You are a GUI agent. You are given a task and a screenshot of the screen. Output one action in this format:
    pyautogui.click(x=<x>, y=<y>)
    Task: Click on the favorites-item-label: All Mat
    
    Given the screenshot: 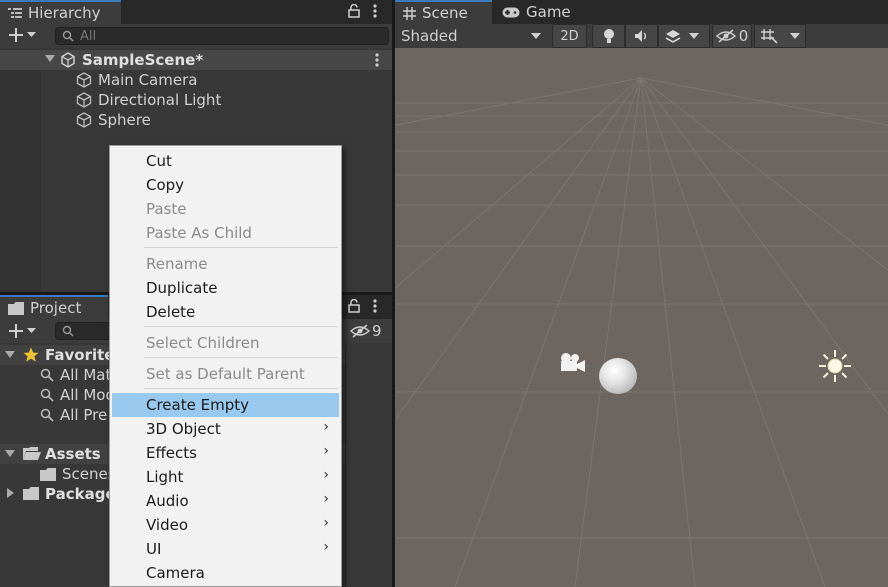 What is the action you would take?
    pyautogui.click(x=86, y=375)
    